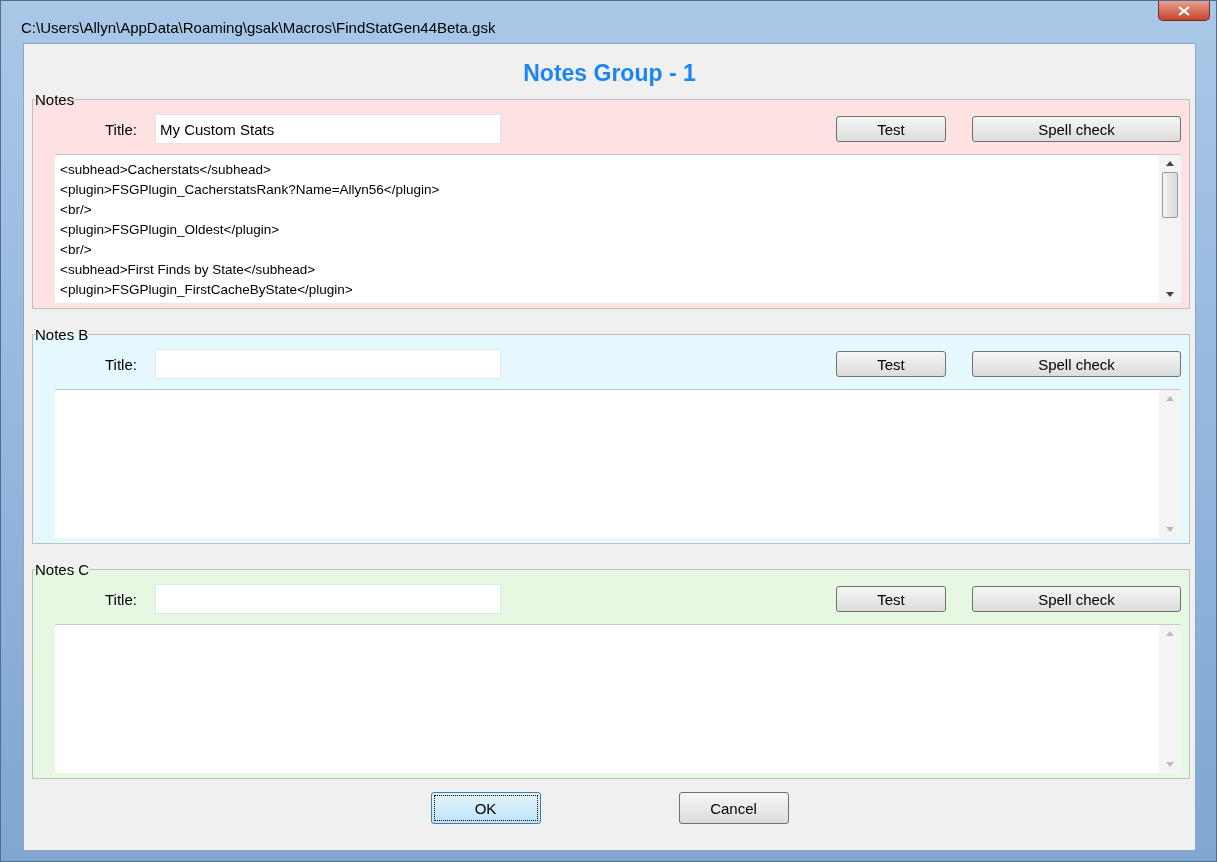  What do you see at coordinates (166, 170) in the screenshot?
I see `text-line: <subhead>Cacherstats</subhead>` at bounding box center [166, 170].